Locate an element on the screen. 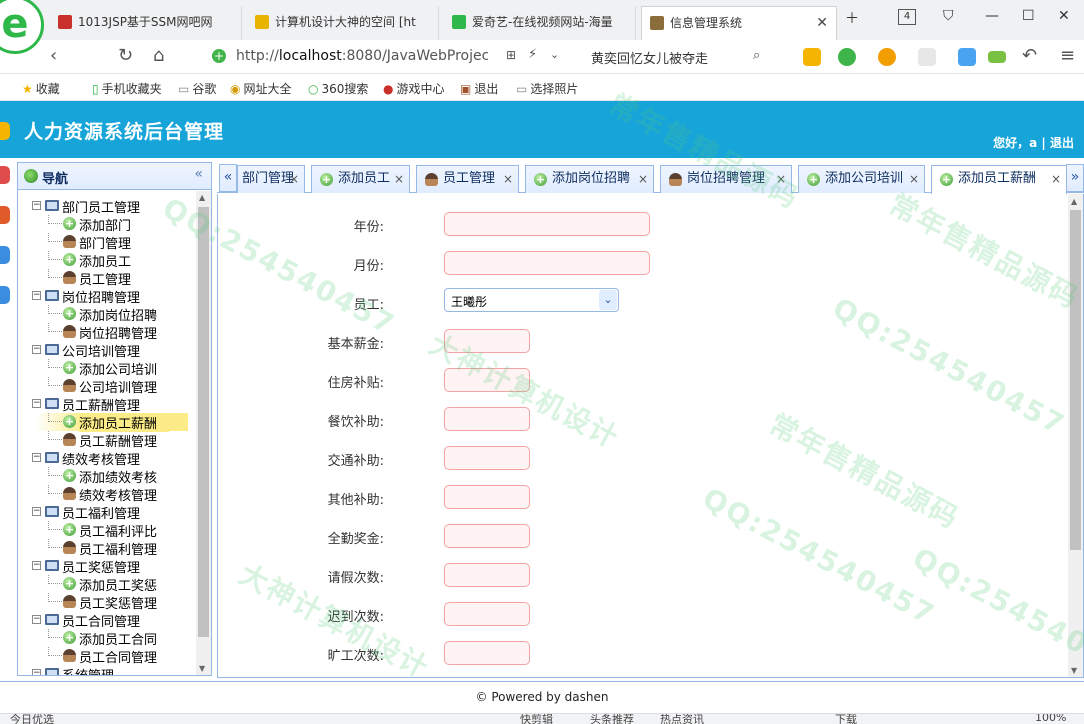 The width and height of the screenshot is (1084, 724). tree-group: − 员工福利管理 is located at coordinates (107, 512).